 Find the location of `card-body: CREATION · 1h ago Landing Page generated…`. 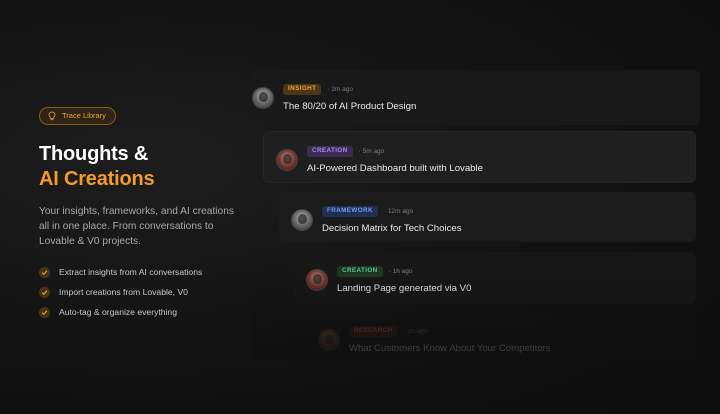

card-body: CREATION · 1h ago Landing Page generated… is located at coordinates (404, 280).